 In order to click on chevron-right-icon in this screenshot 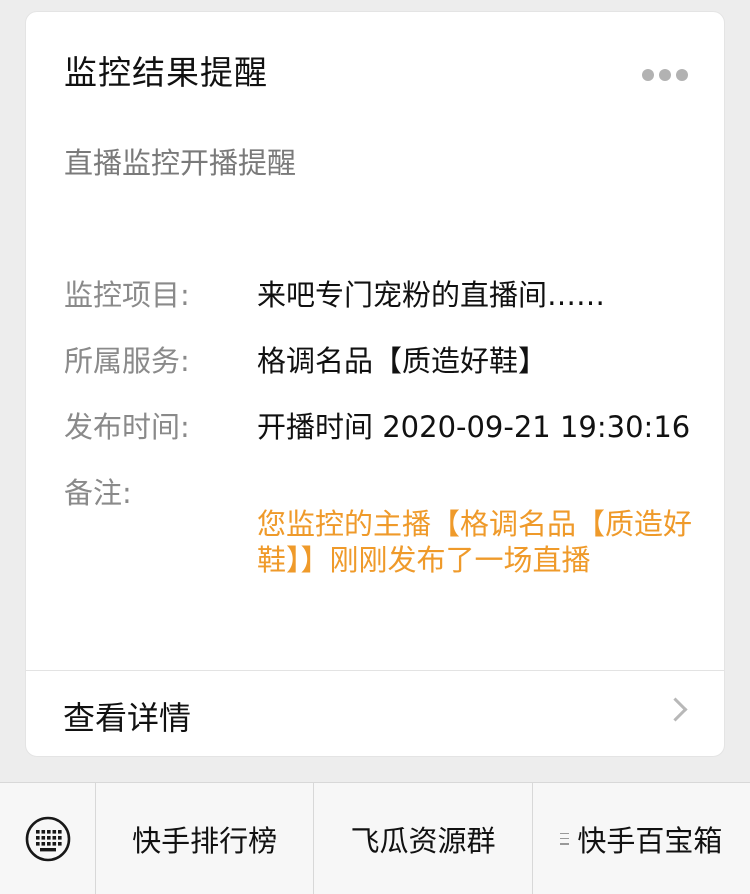, I will do `click(675, 709)`.